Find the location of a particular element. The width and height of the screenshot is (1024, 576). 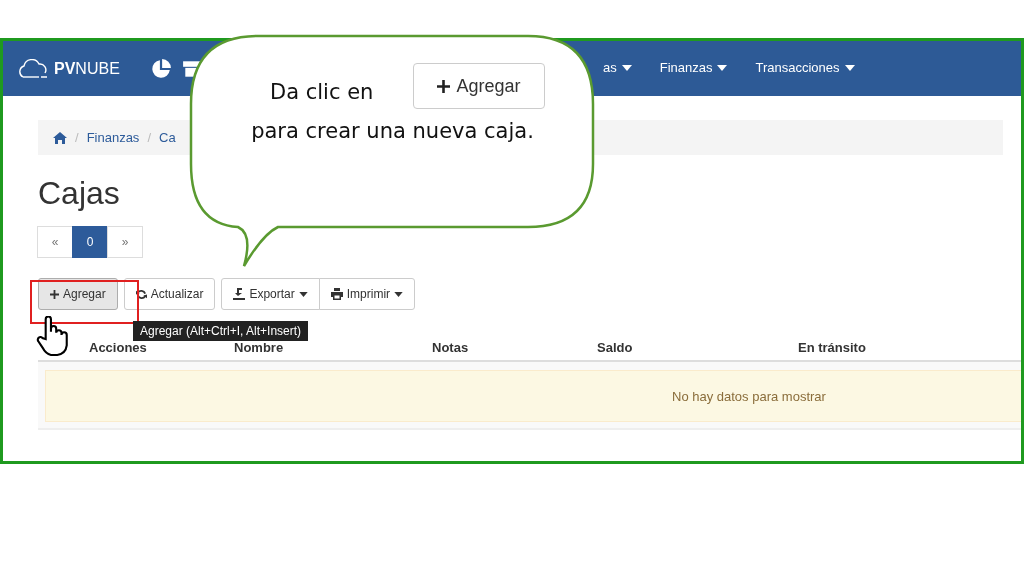

pie-chart-icon is located at coordinates (160, 68).